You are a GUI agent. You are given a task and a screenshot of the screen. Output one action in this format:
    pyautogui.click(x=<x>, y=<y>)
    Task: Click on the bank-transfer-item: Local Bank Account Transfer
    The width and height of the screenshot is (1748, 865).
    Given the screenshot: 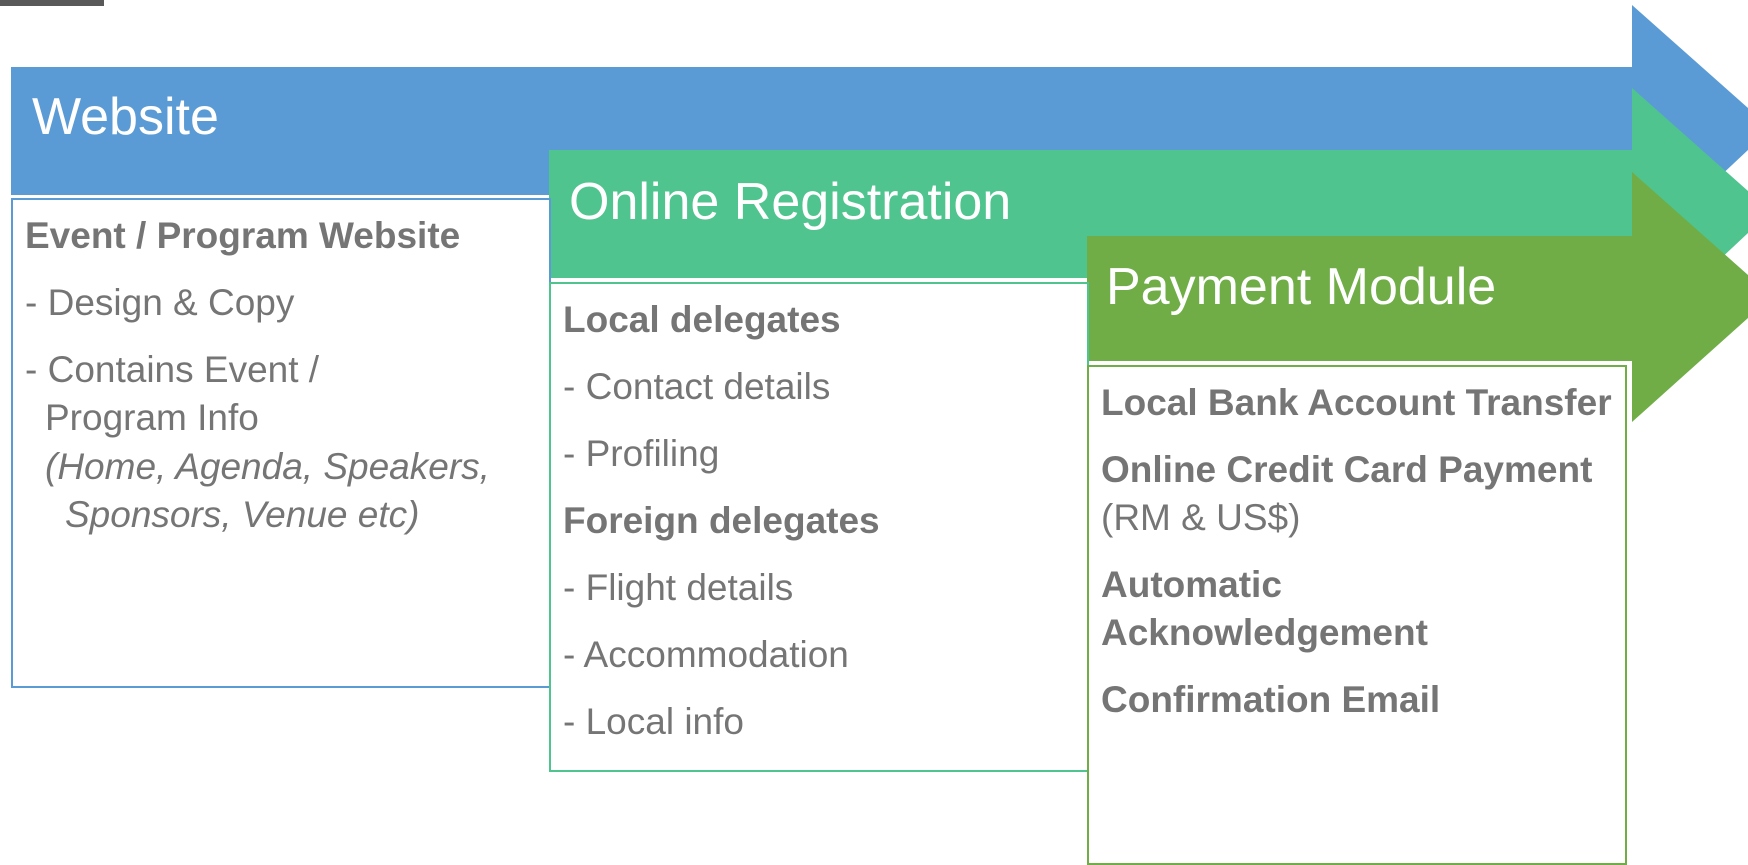 What is the action you would take?
    pyautogui.click(x=1356, y=402)
    